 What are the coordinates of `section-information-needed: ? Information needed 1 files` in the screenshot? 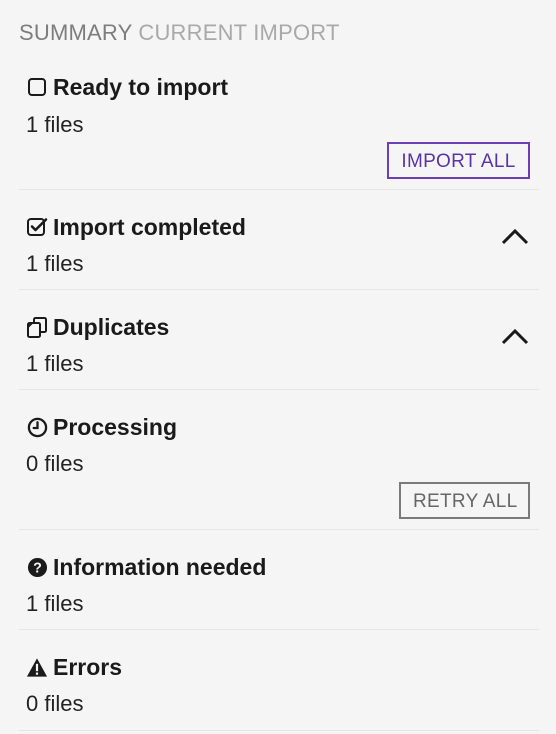 It's located at (279, 580).